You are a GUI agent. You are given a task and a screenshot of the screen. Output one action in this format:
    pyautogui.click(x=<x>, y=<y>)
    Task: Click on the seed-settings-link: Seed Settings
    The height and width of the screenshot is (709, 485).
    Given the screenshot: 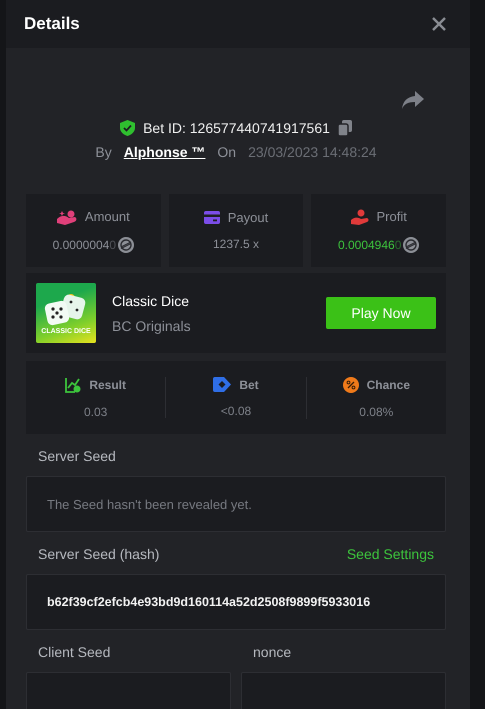 What is the action you would take?
    pyautogui.click(x=390, y=554)
    